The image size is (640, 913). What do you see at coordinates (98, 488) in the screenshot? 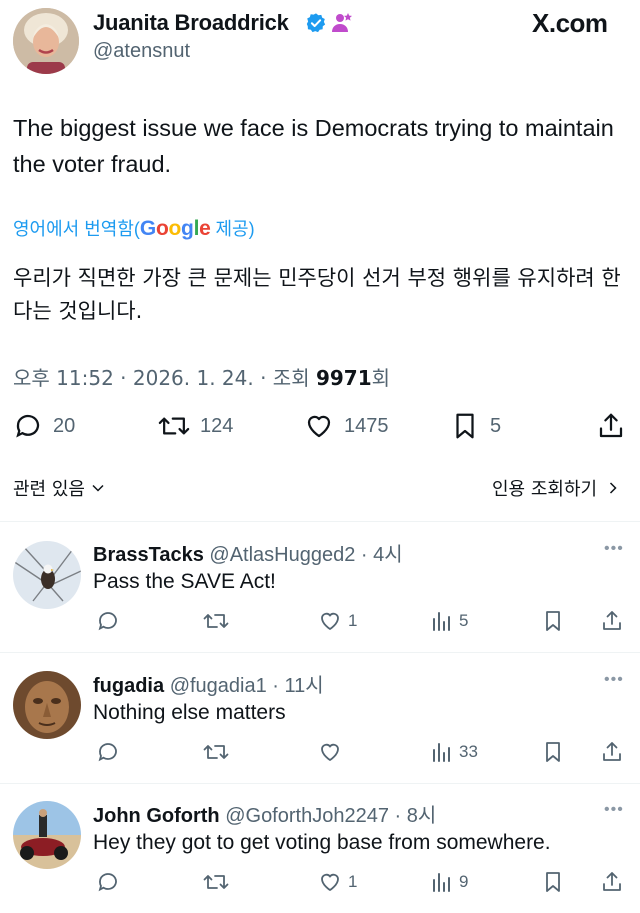
I see `chevron-down-icon` at bounding box center [98, 488].